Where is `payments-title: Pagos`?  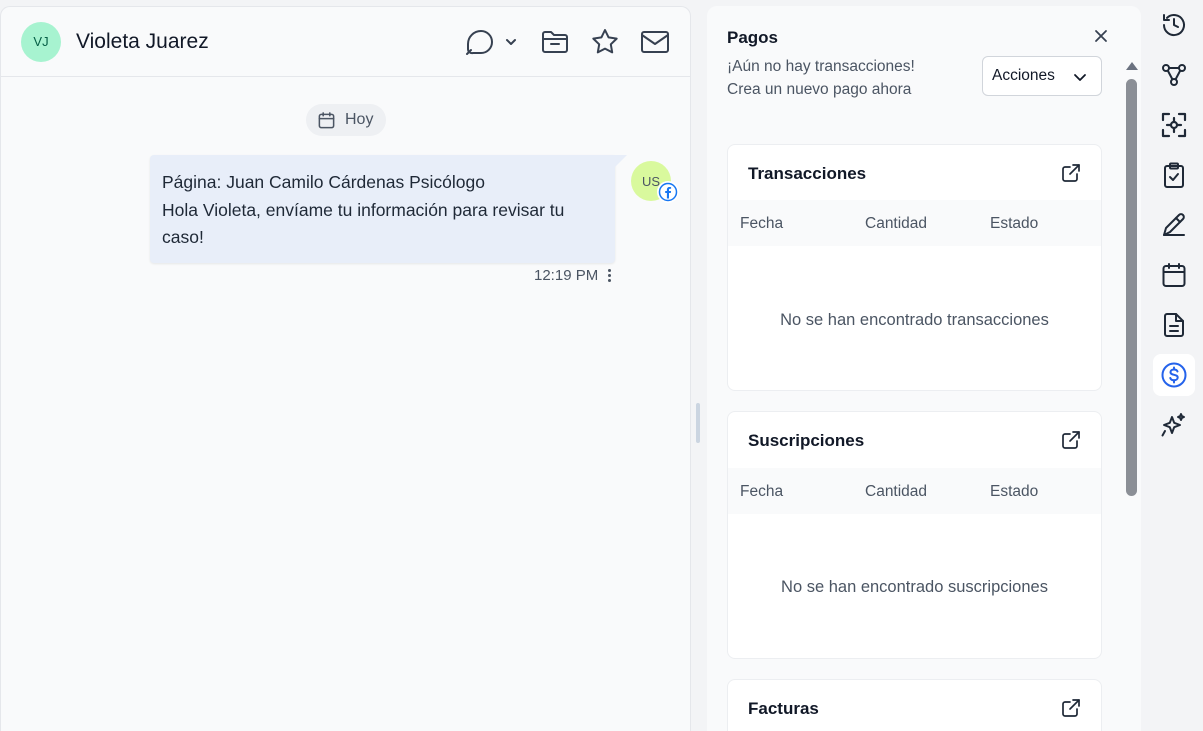
payments-title: Pagos is located at coordinates (753, 37).